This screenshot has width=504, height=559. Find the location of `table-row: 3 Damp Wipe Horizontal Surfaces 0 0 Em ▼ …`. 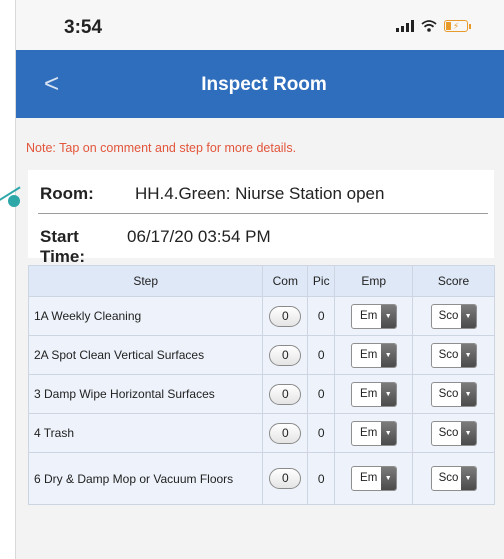

table-row: 3 Damp Wipe Horizontal Surfaces 0 0 Em ▼ … is located at coordinates (261, 394).